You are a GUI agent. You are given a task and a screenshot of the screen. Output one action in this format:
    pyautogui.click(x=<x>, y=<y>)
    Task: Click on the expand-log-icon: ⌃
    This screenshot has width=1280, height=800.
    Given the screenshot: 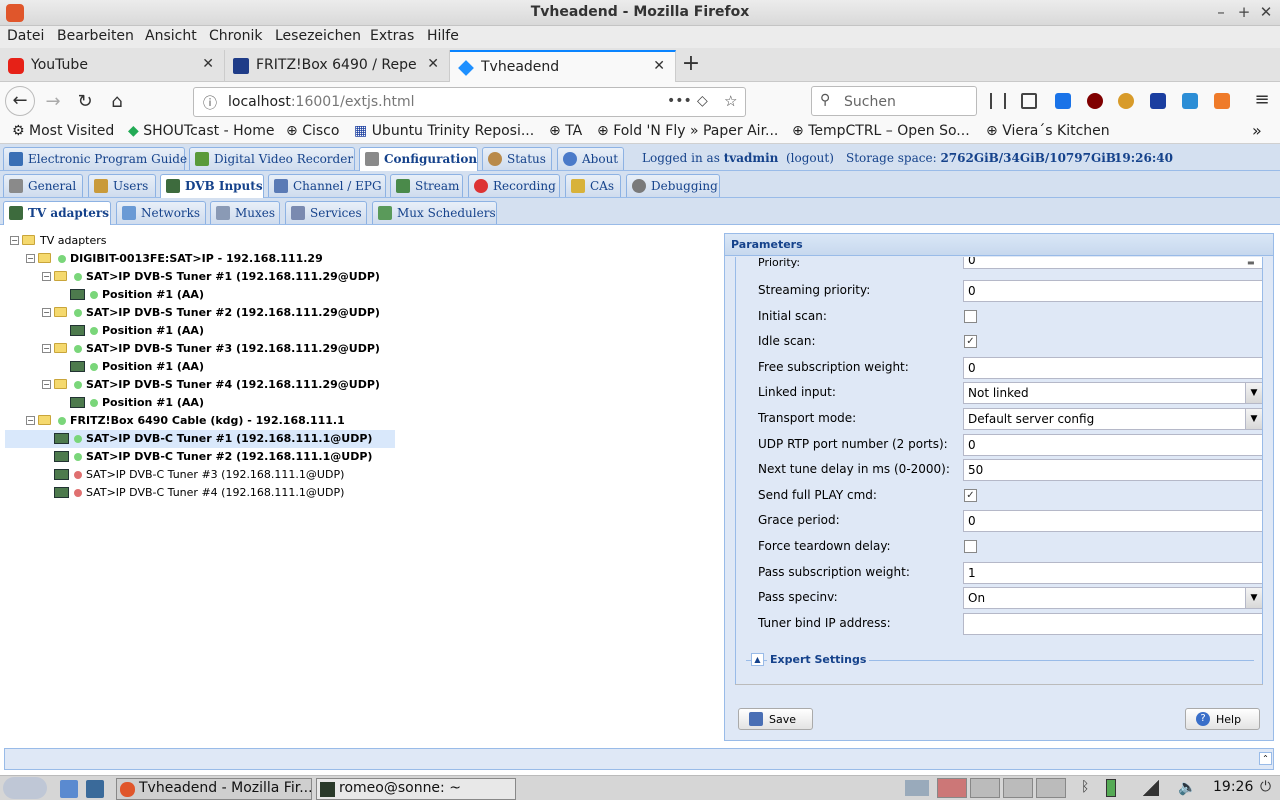 What is the action you would take?
    pyautogui.click(x=1265, y=758)
    